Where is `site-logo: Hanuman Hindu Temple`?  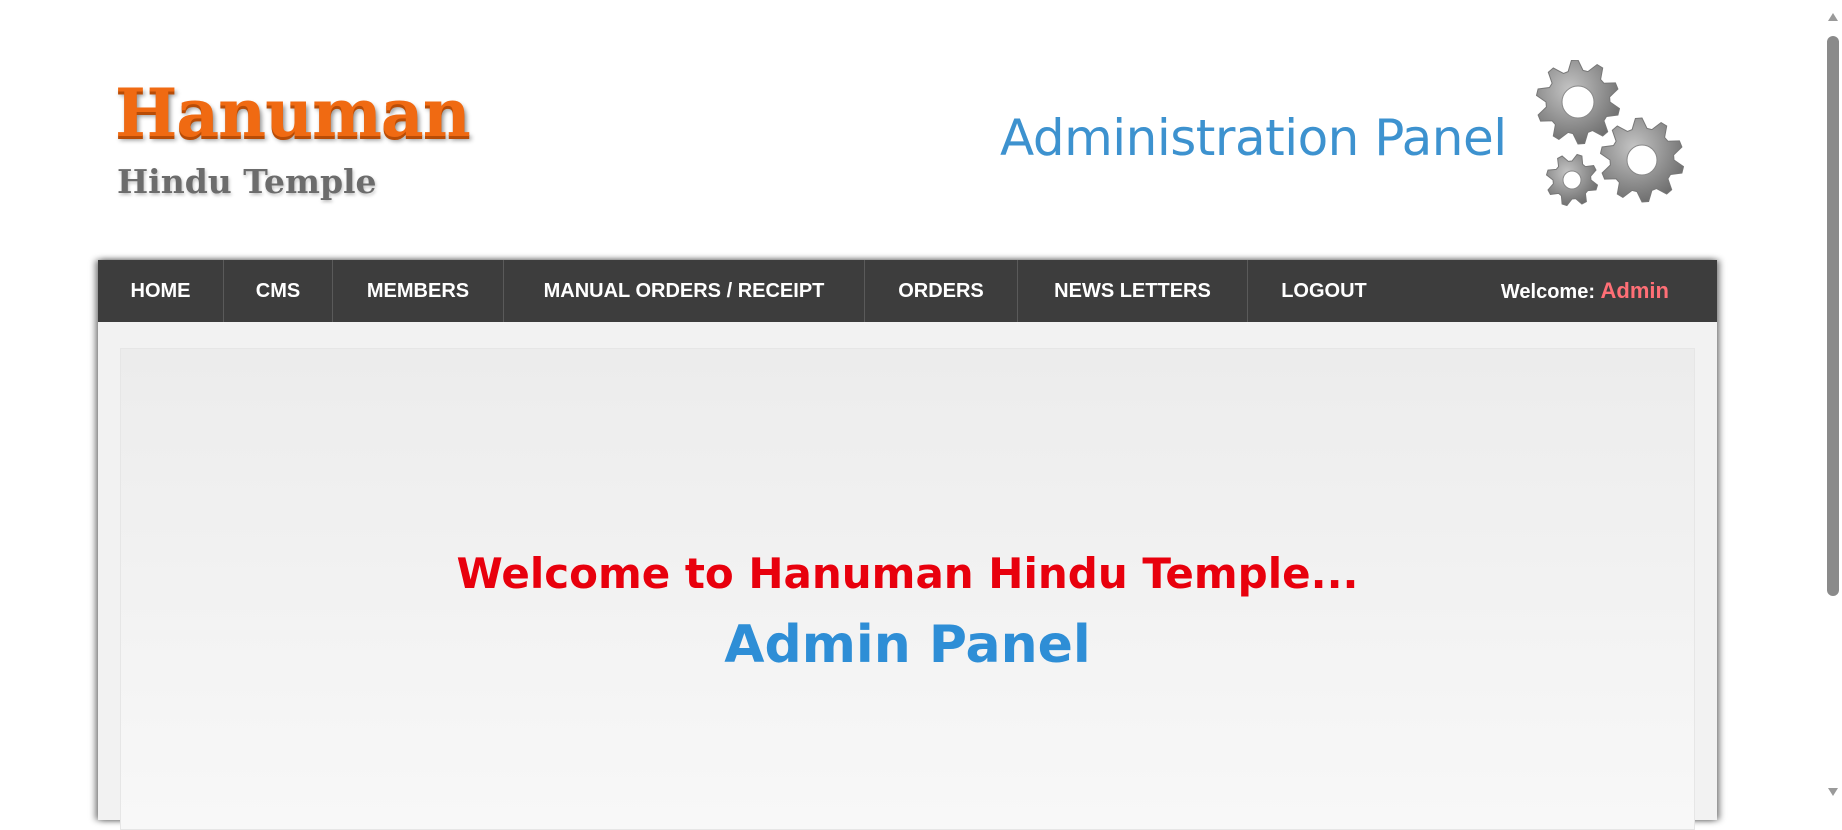
site-logo: Hanuman Hindu Temple is located at coordinates (293, 144).